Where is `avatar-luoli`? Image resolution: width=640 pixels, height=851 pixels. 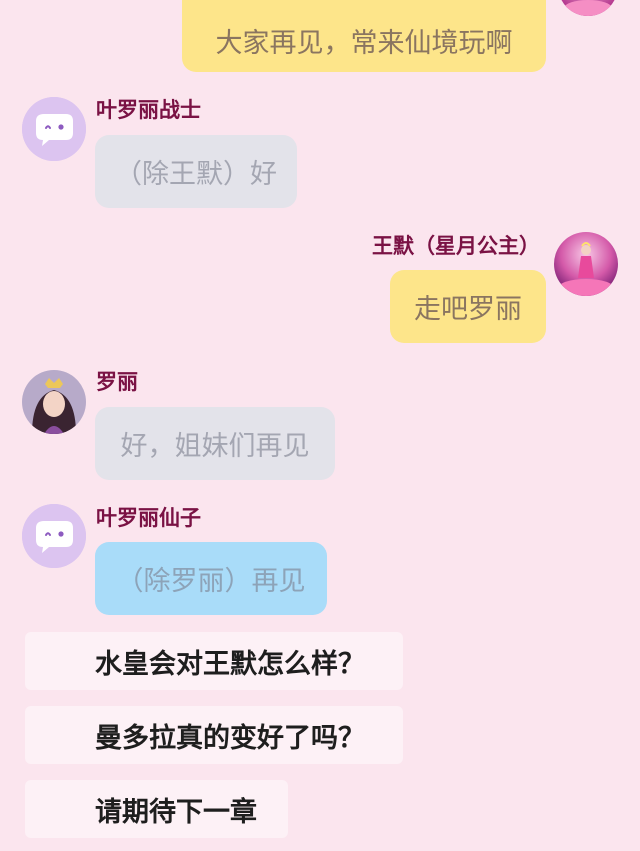 avatar-luoli is located at coordinates (54, 402).